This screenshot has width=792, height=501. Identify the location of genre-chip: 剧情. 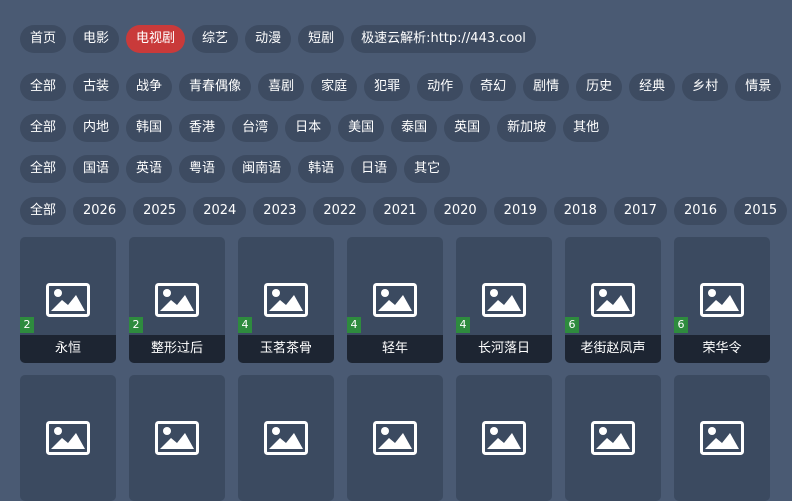
(546, 87).